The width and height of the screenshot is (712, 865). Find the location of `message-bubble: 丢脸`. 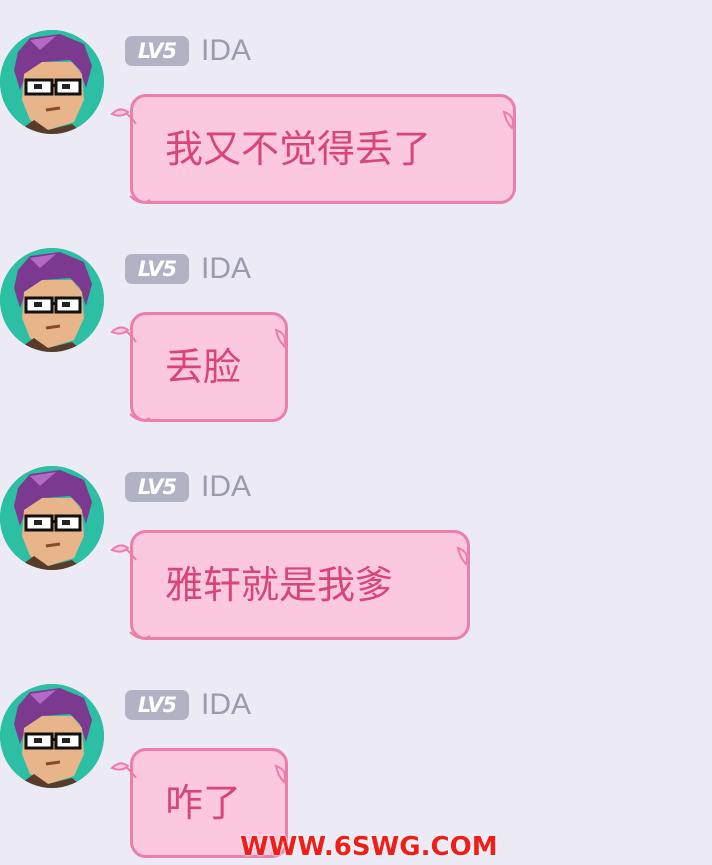

message-bubble: 丢脸 is located at coordinates (209, 367).